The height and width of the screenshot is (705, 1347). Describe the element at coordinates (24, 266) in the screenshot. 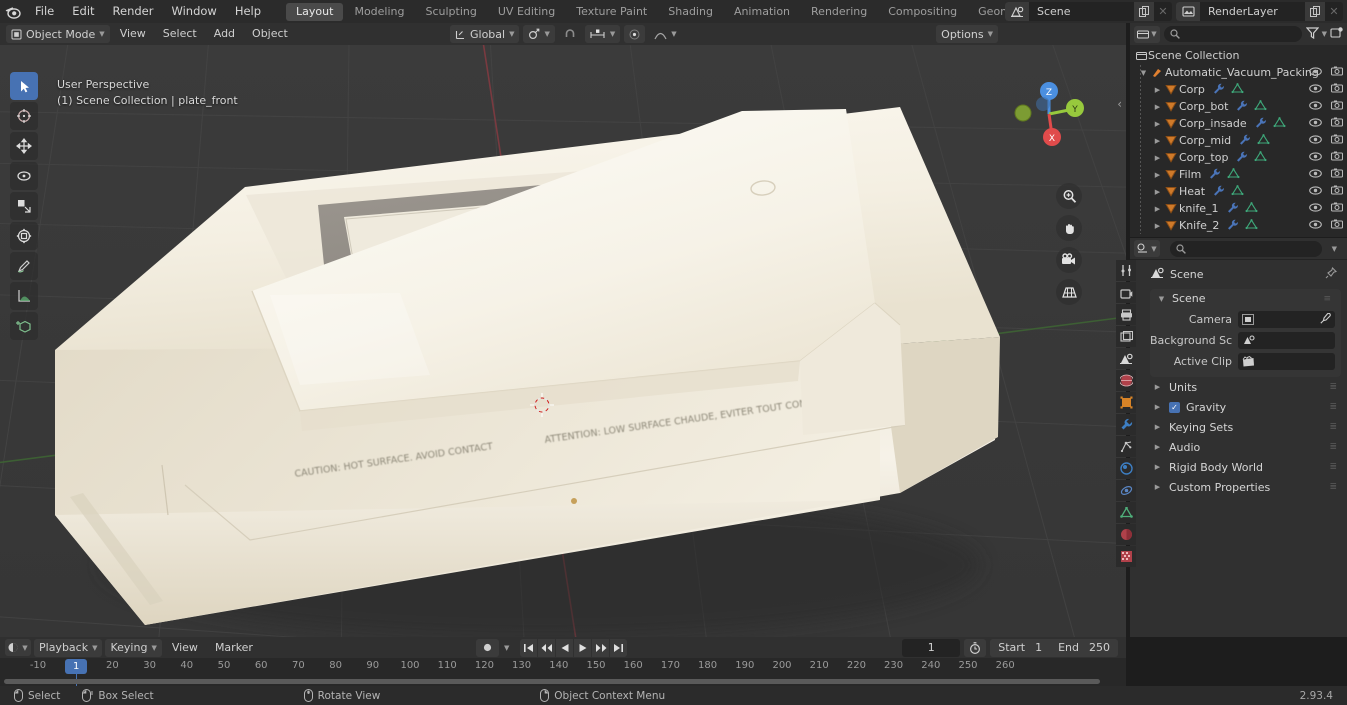

I see `annotate-tool` at that location.